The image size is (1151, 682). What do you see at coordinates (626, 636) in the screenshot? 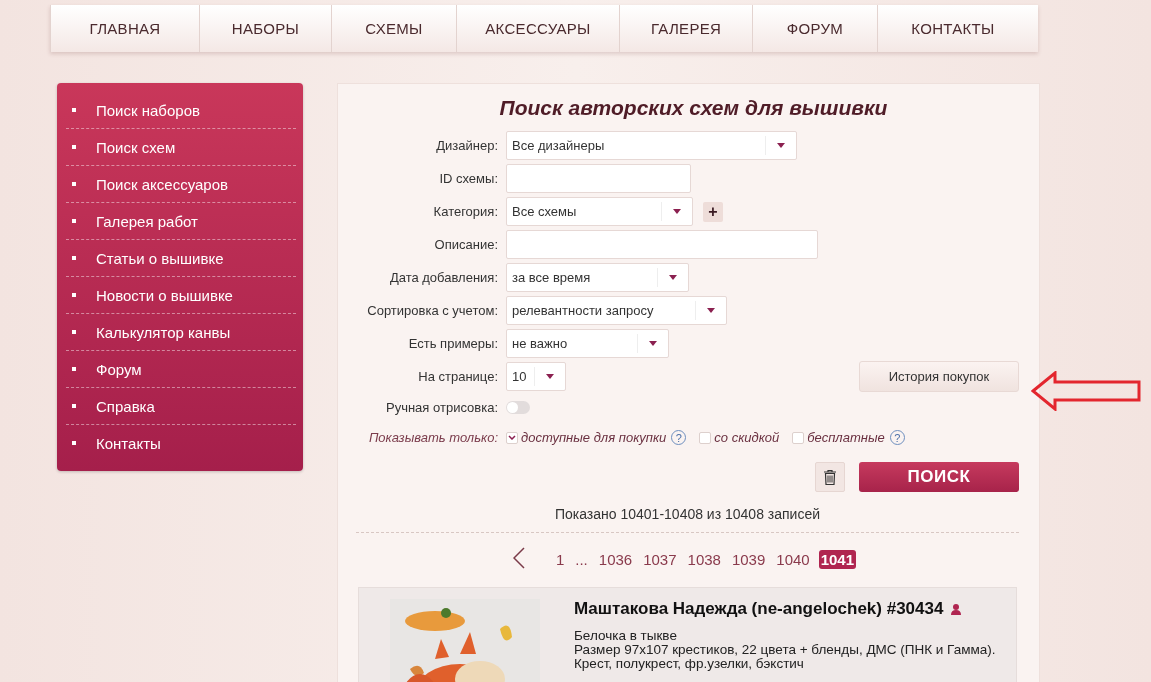
I see `result-description: Белочка в тыкве` at bounding box center [626, 636].